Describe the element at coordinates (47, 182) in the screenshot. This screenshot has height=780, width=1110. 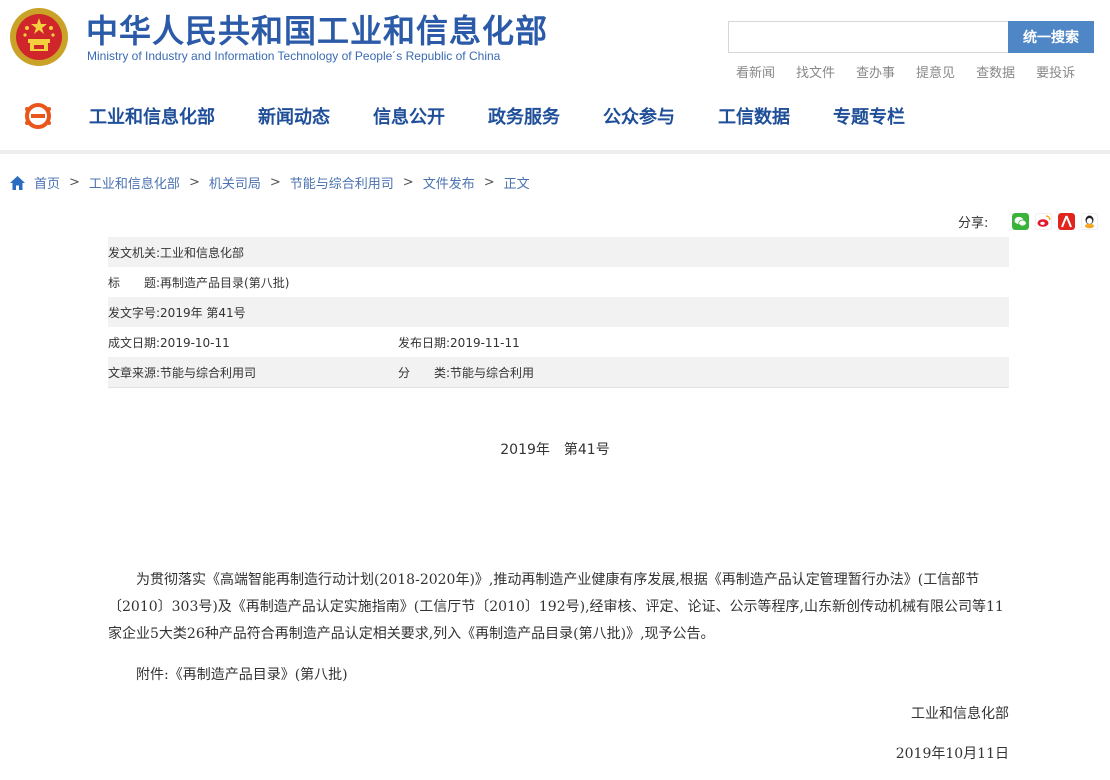
I see `breadcrumb-home: 首页` at that location.